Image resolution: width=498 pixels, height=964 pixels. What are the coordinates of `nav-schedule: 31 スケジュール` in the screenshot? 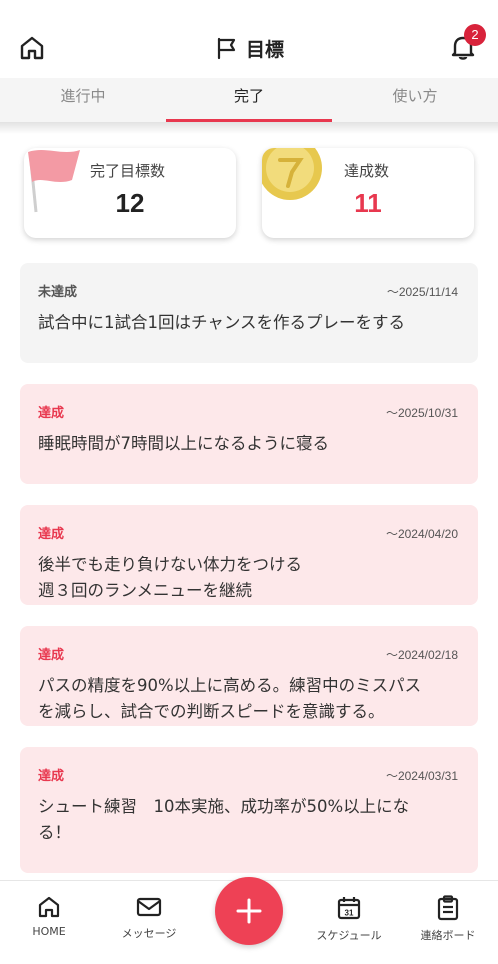 It's located at (349, 919).